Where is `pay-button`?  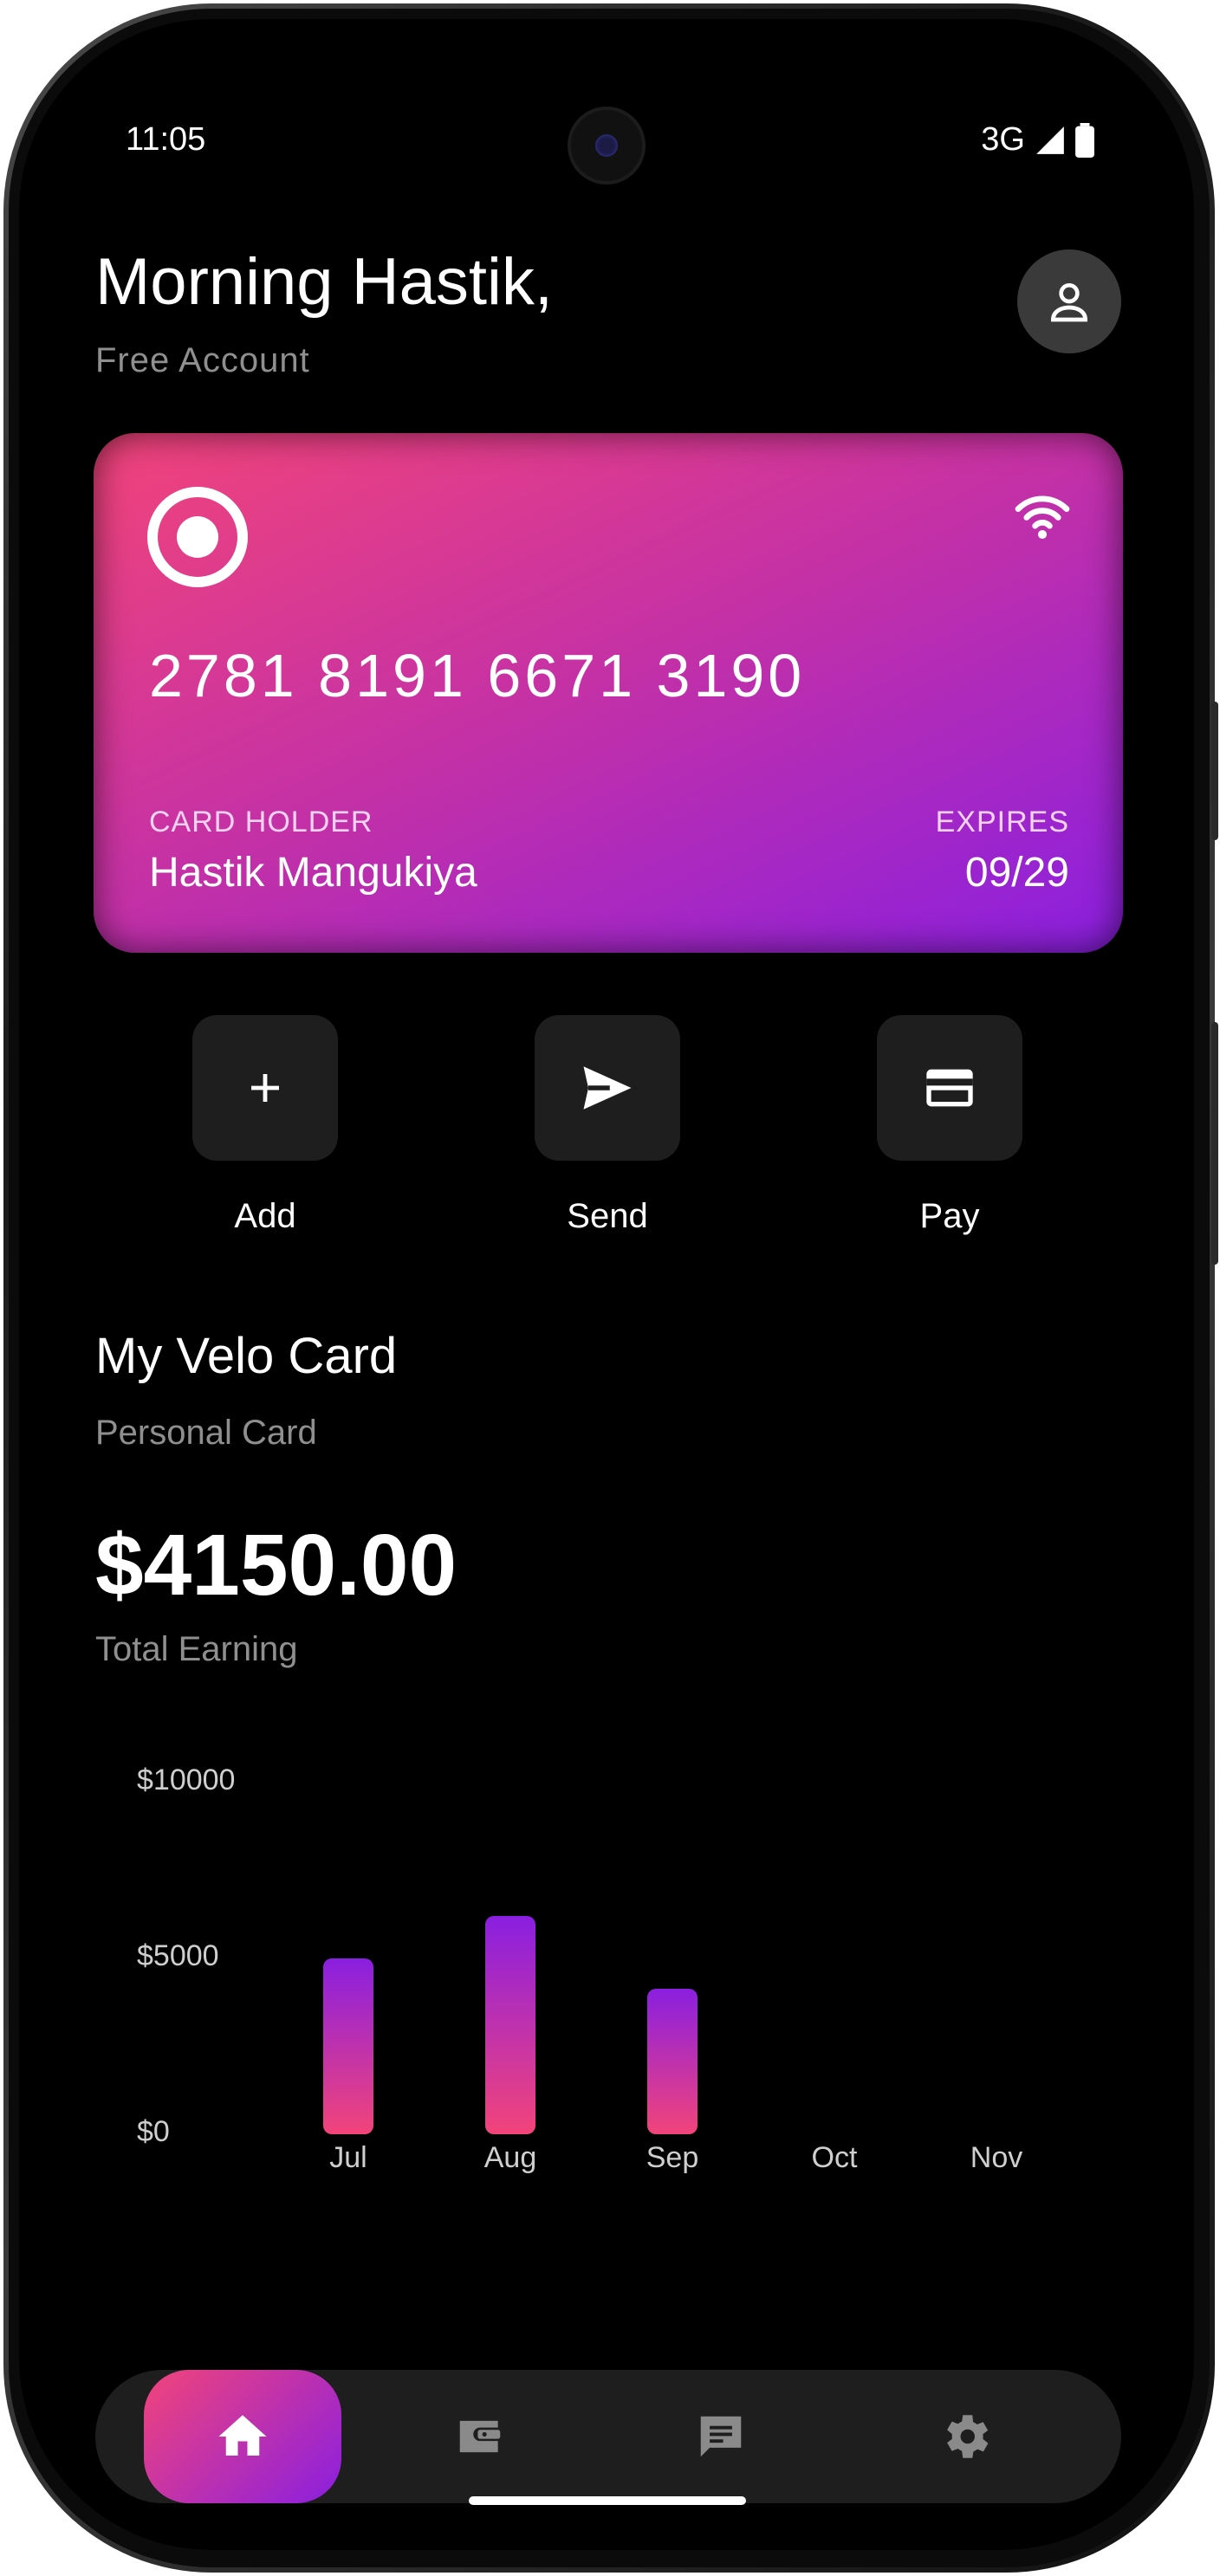 pay-button is located at coordinates (949, 1088).